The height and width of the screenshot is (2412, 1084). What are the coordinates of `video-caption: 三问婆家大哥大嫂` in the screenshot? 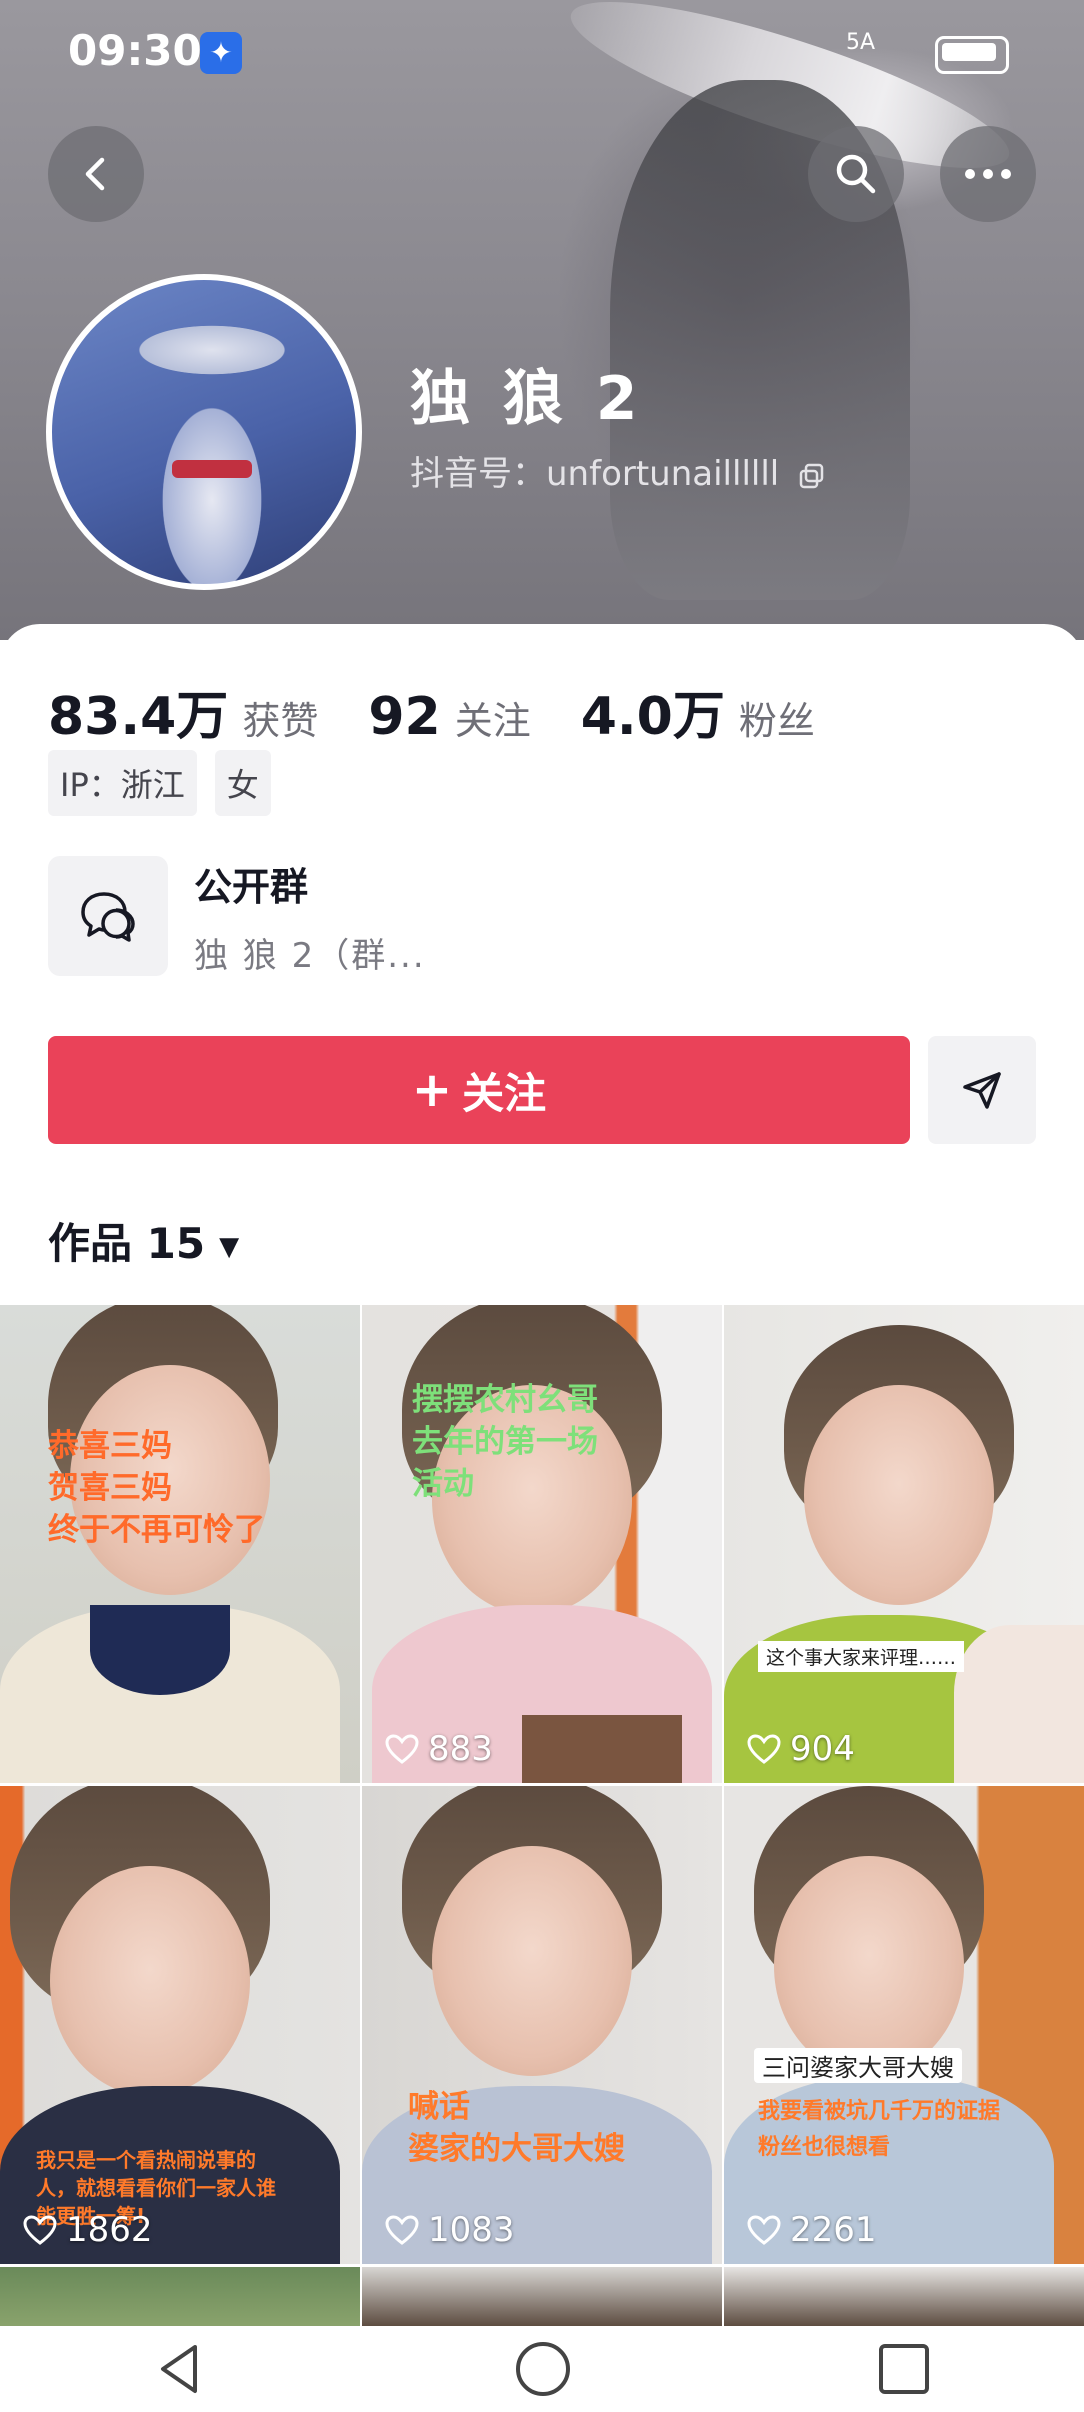 It's located at (858, 2068).